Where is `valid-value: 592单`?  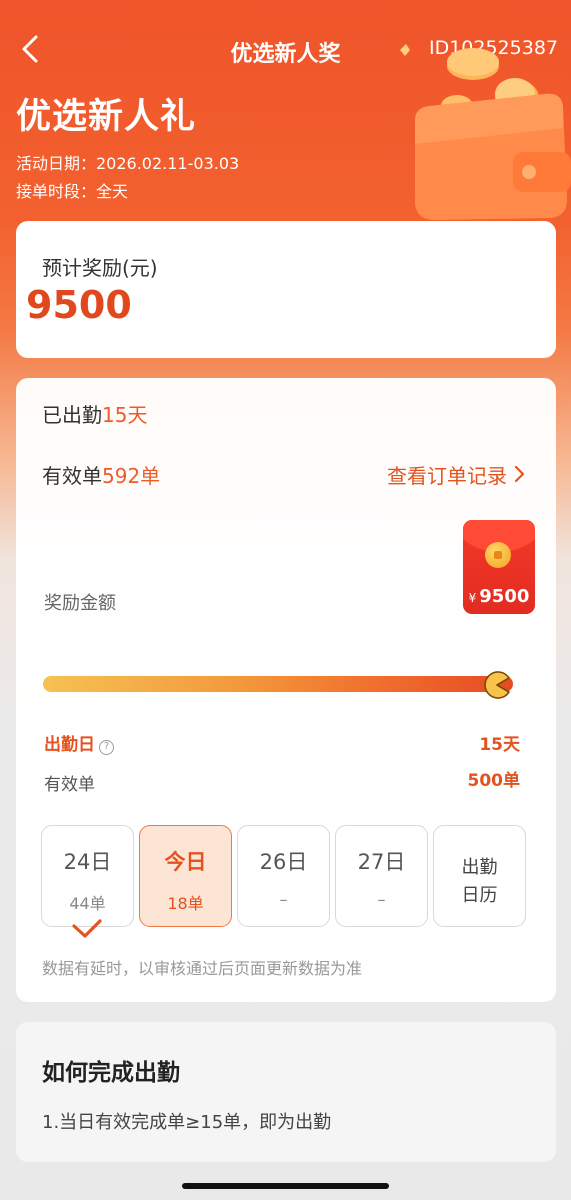 valid-value: 592单 is located at coordinates (131, 476).